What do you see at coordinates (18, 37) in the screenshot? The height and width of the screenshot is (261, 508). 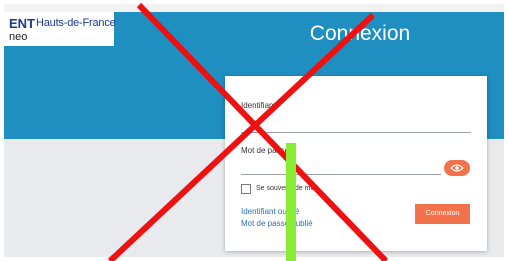 I see `logo-product-text: neo` at bounding box center [18, 37].